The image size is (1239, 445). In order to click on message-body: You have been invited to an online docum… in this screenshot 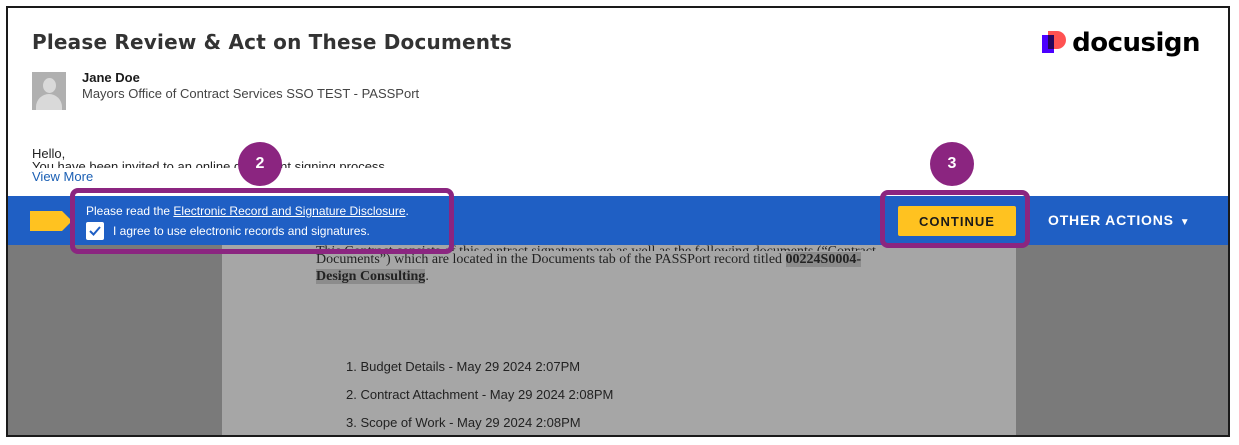, I will do `click(208, 164)`.